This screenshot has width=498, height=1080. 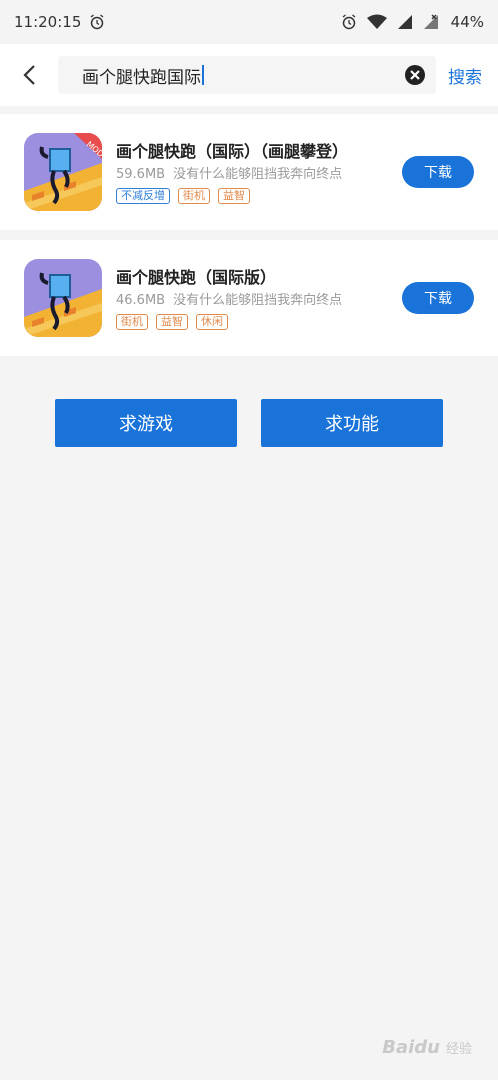 What do you see at coordinates (143, 195) in the screenshot?
I see `tag: 不减反增` at bounding box center [143, 195].